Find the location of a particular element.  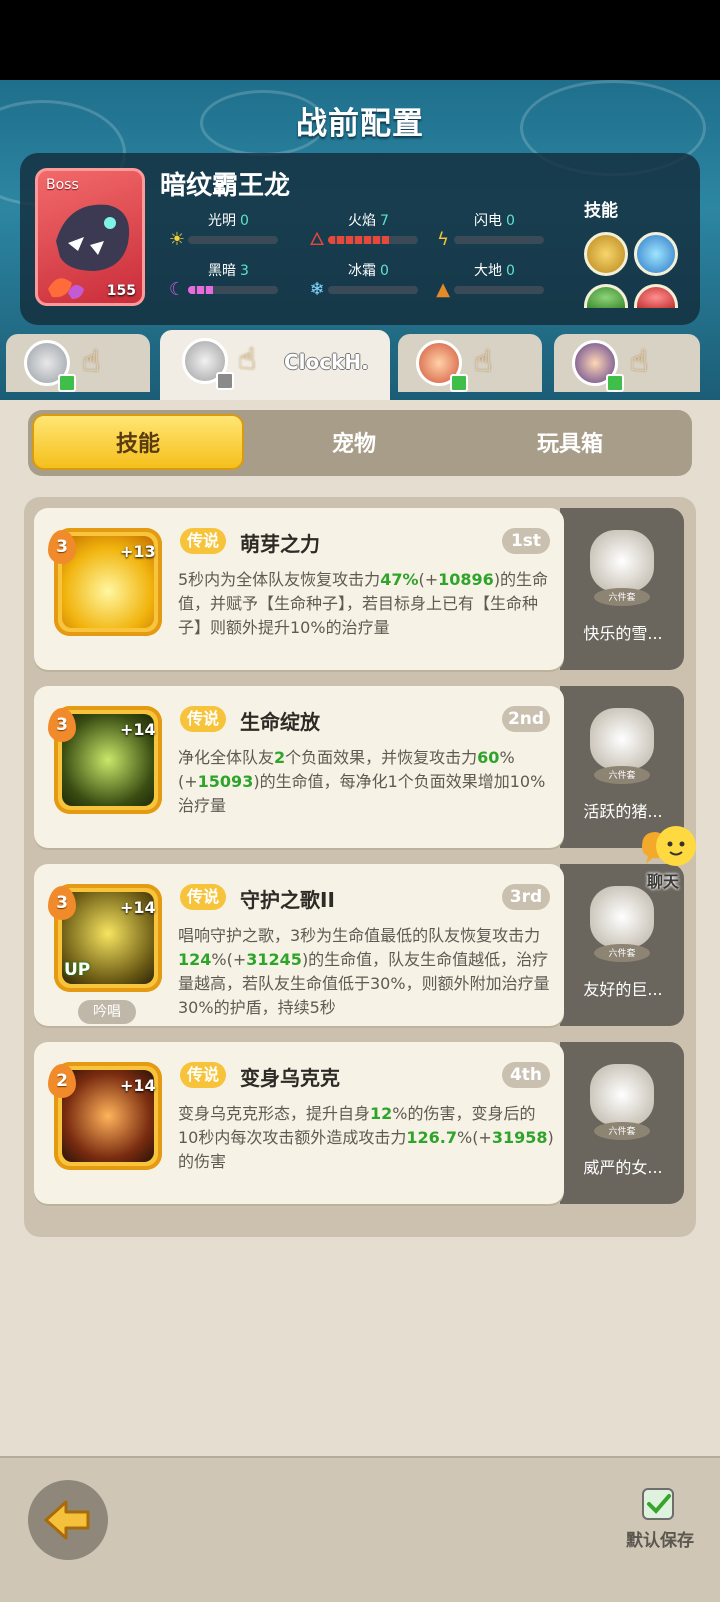

element-name: 大地 is located at coordinates (488, 271).